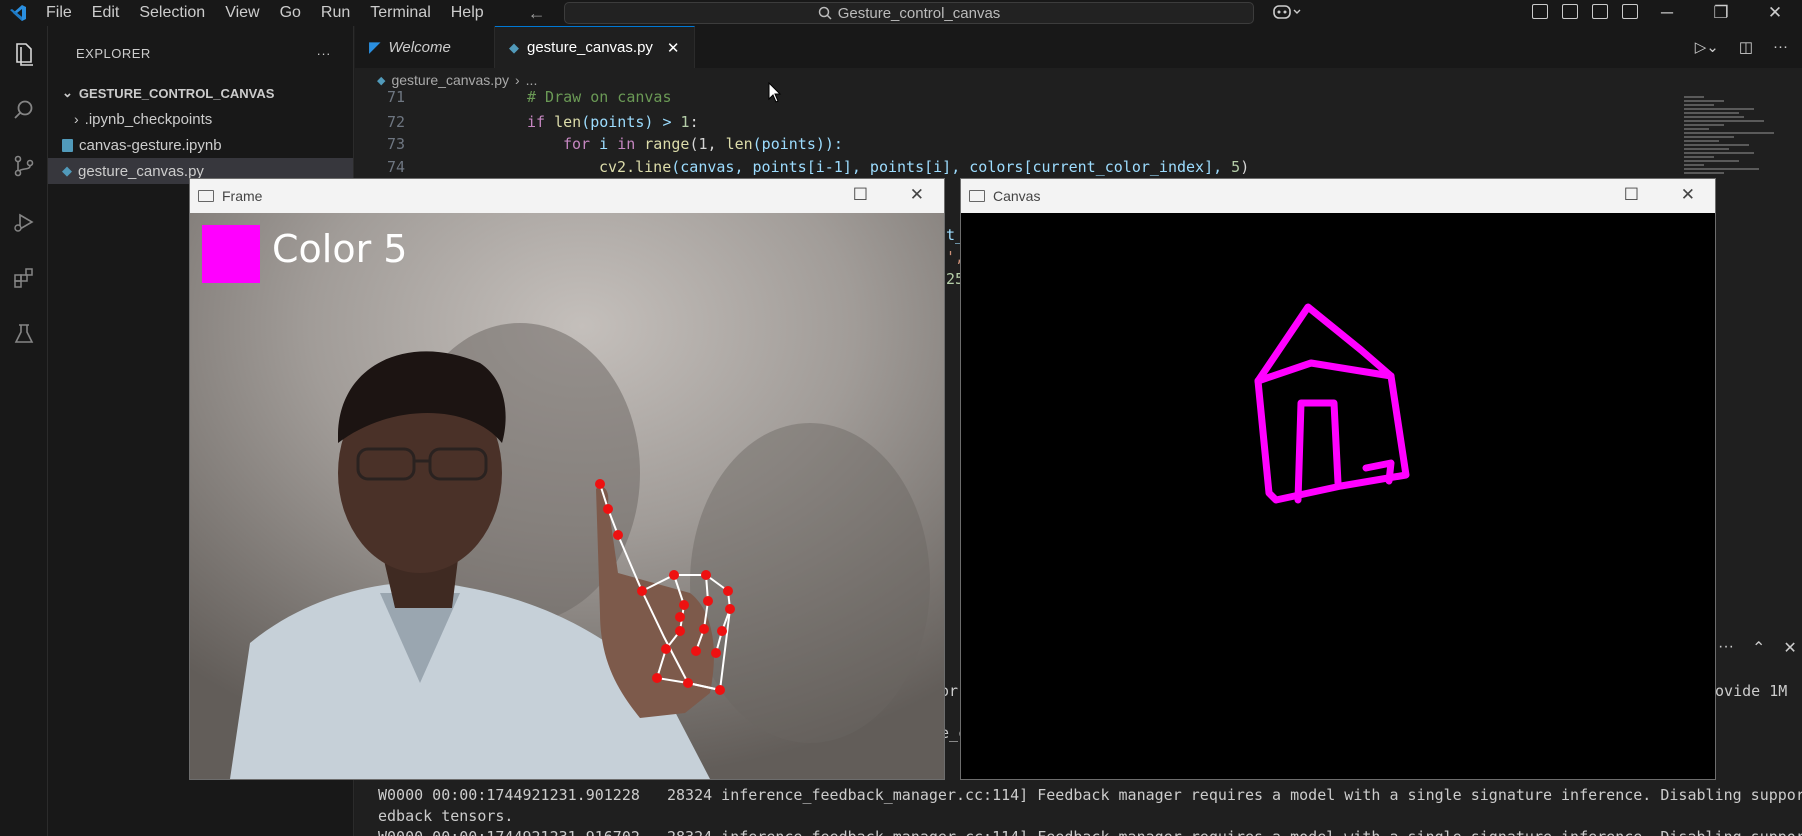  What do you see at coordinates (200, 53) in the screenshot?
I see `explorer-header: EXPLORER ···` at bounding box center [200, 53].